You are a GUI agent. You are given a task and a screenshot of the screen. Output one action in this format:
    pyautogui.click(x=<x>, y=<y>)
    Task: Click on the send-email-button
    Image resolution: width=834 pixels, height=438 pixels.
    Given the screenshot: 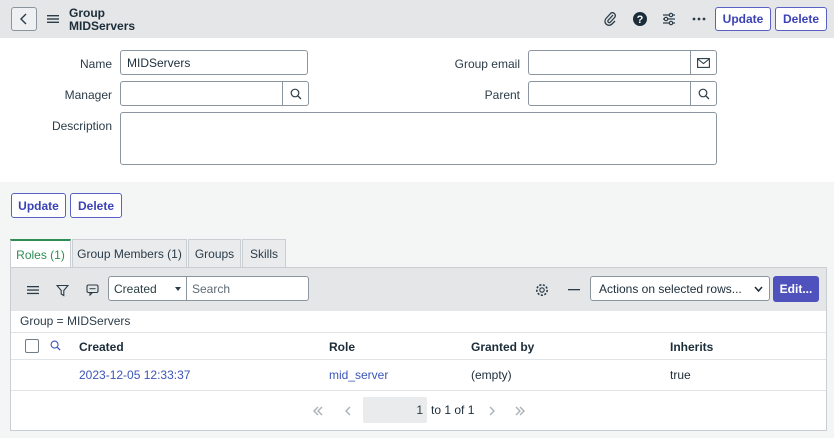 What is the action you would take?
    pyautogui.click(x=704, y=62)
    